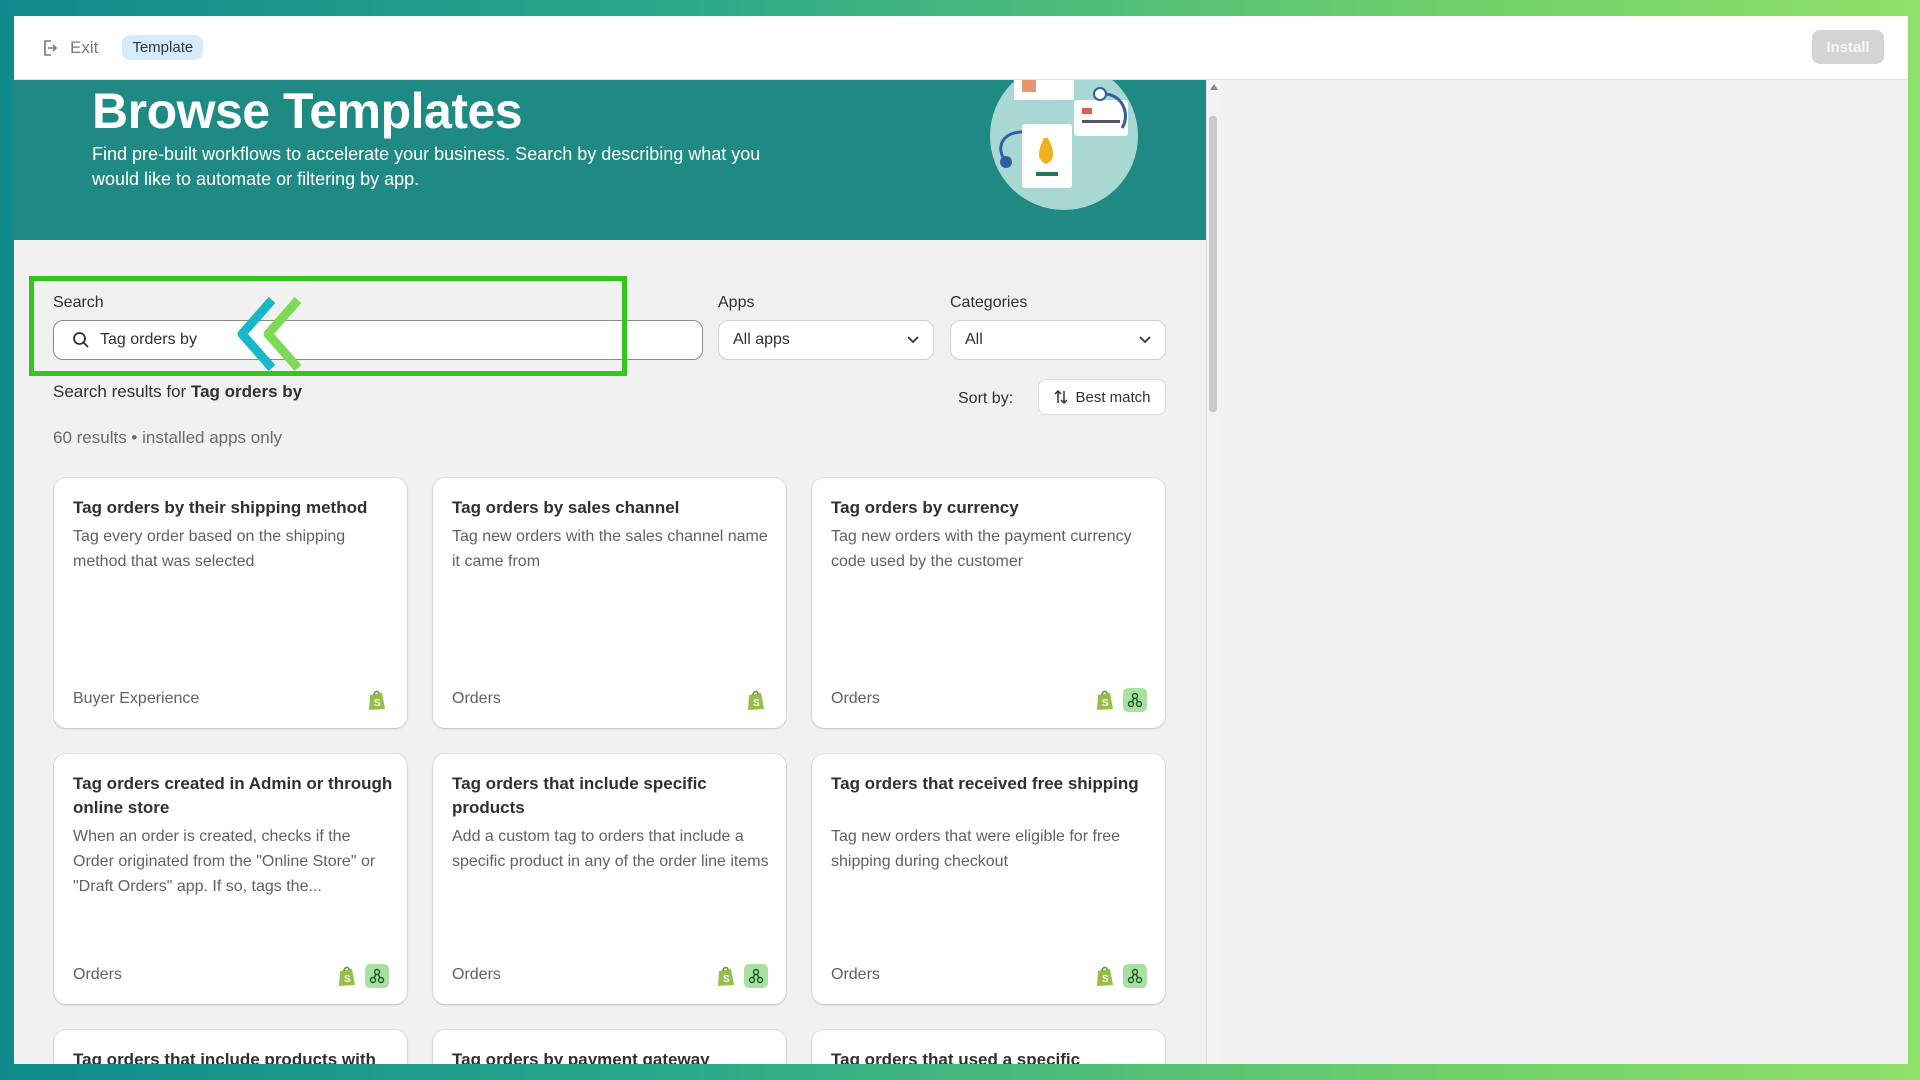 The height and width of the screenshot is (1080, 1920). I want to click on page-title: Browse Templates, so click(307, 111).